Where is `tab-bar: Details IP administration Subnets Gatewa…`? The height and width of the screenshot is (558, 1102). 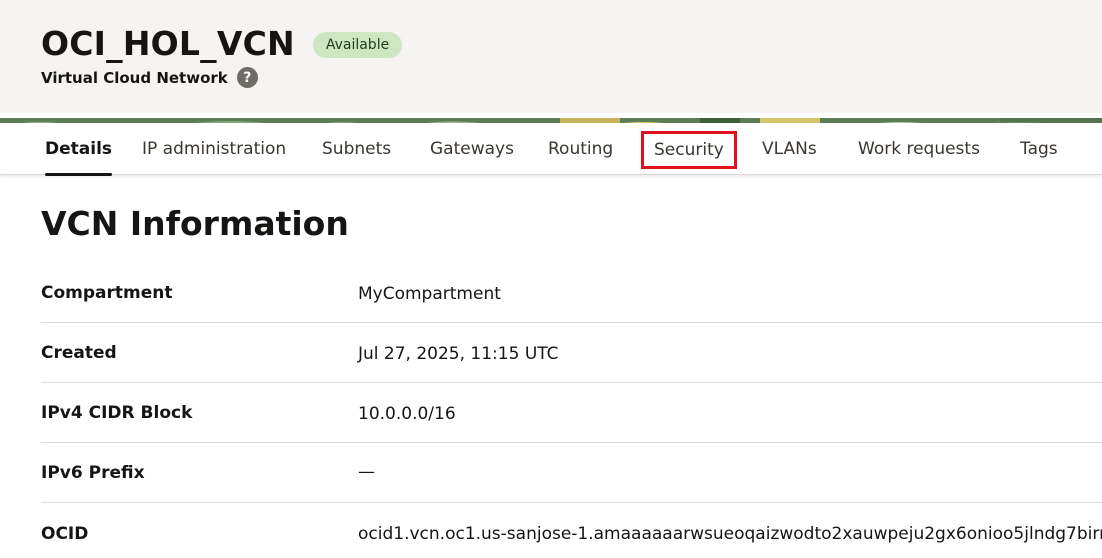 tab-bar: Details IP administration Subnets Gatewa… is located at coordinates (551, 149).